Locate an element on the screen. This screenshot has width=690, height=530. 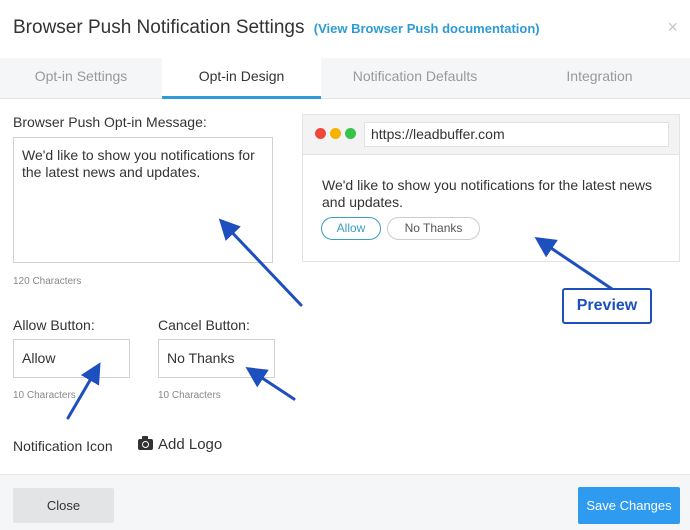
tab-integration: Integration is located at coordinates (599, 78).